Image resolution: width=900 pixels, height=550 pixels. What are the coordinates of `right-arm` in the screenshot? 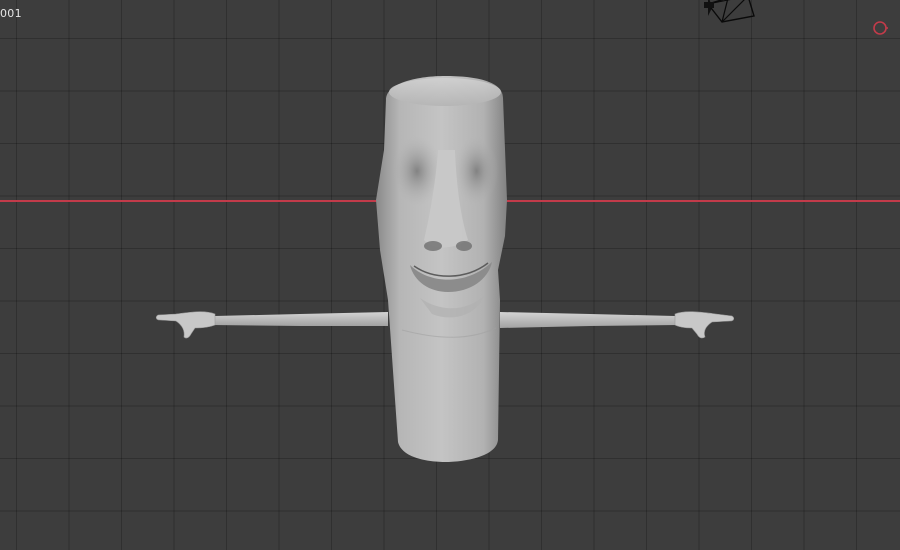 It's located at (617, 325).